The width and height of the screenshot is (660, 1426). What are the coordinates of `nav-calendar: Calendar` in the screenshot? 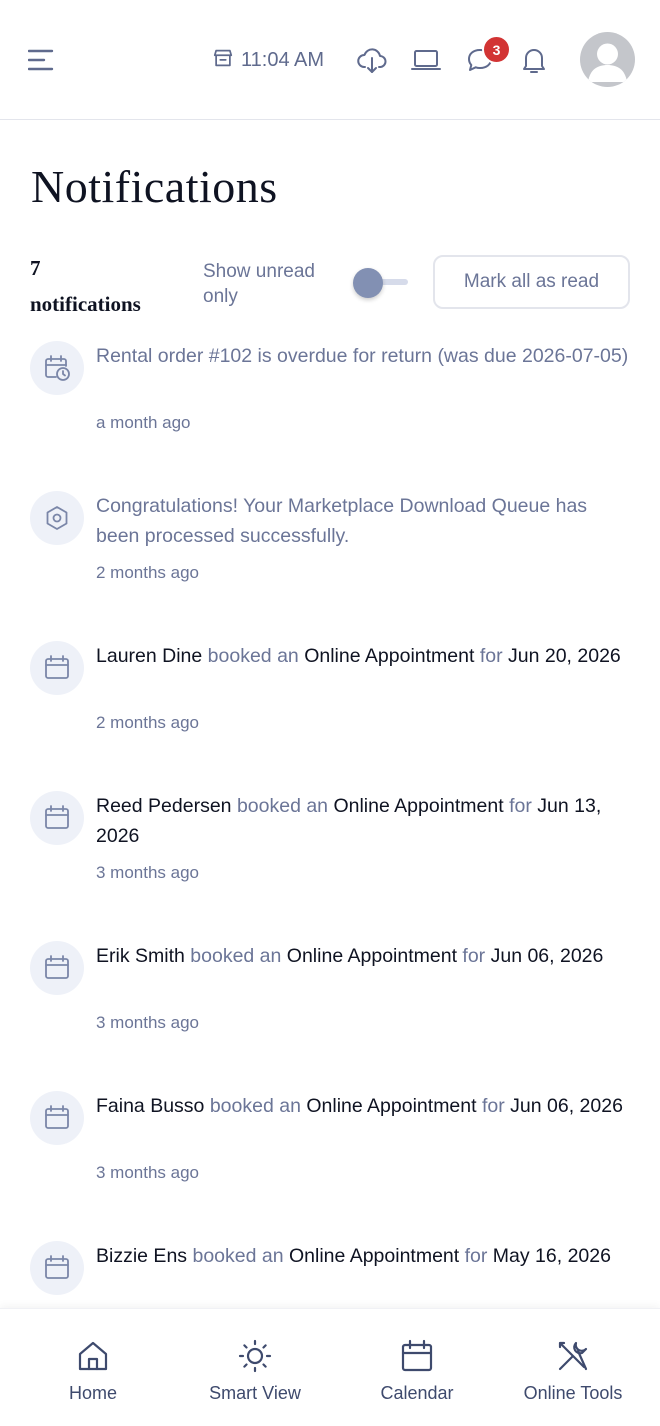 It's located at (417, 1367).